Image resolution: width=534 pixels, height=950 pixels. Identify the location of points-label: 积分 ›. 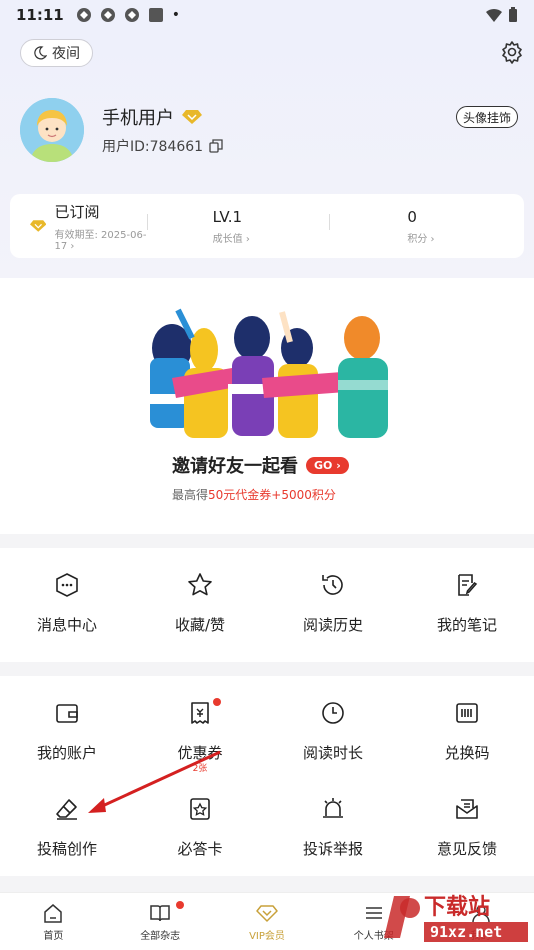
(421, 239).